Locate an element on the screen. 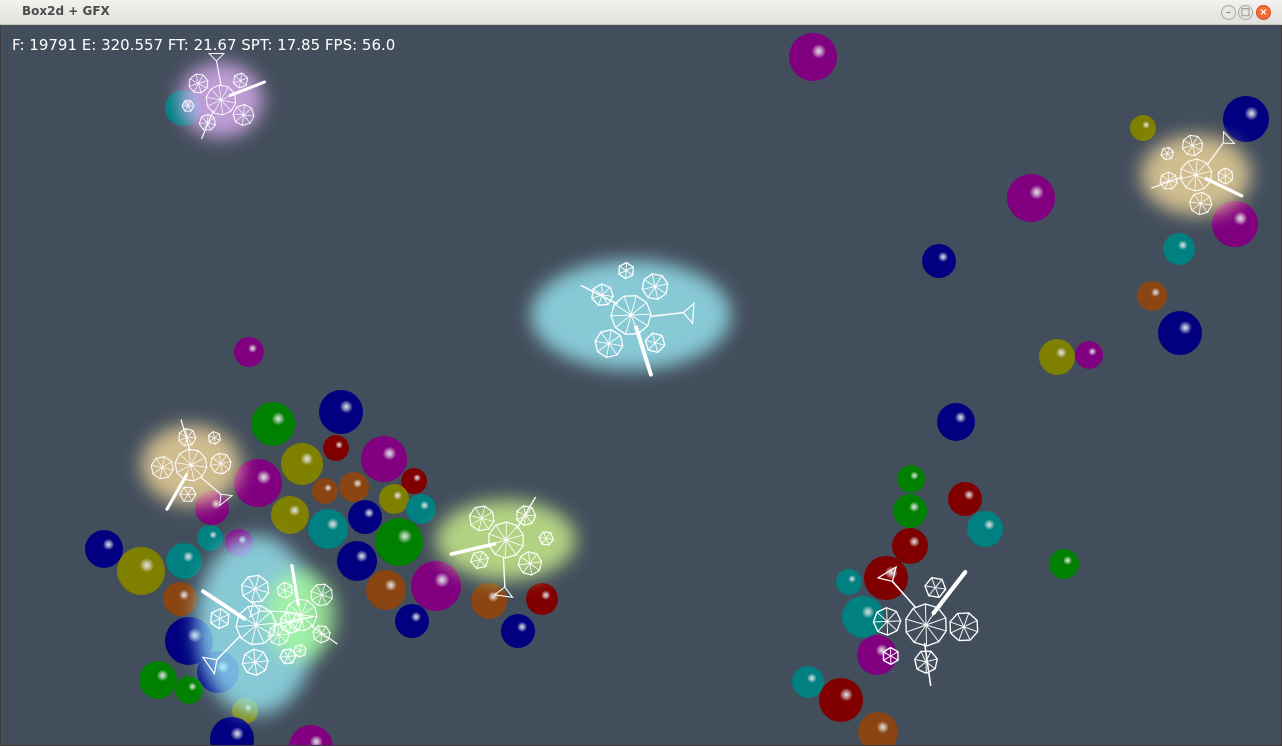  minimize-button: – is located at coordinates (1228, 12).